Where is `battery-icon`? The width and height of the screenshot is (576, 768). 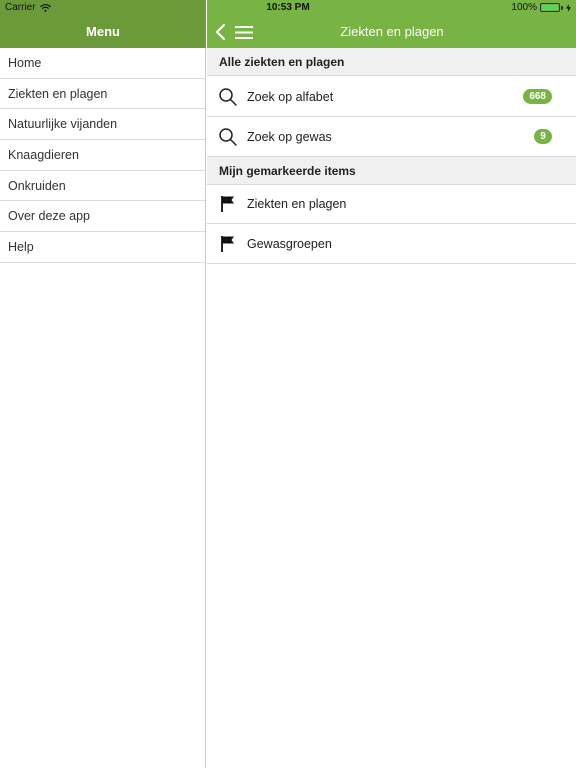 battery-icon is located at coordinates (550, 7).